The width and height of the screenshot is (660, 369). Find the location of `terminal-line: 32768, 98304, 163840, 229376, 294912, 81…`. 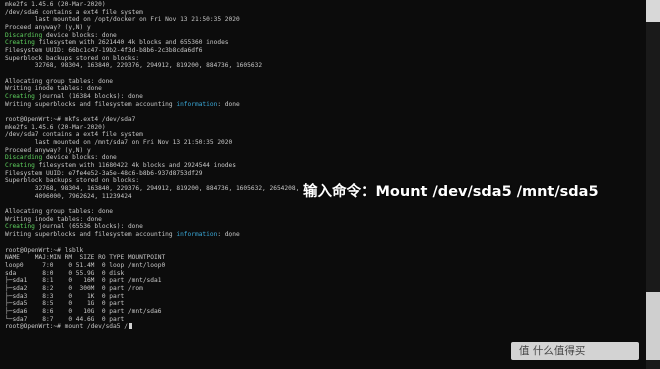

terminal-line: 32768, 98304, 163840, 229376, 294912, 81… is located at coordinates (325, 66).